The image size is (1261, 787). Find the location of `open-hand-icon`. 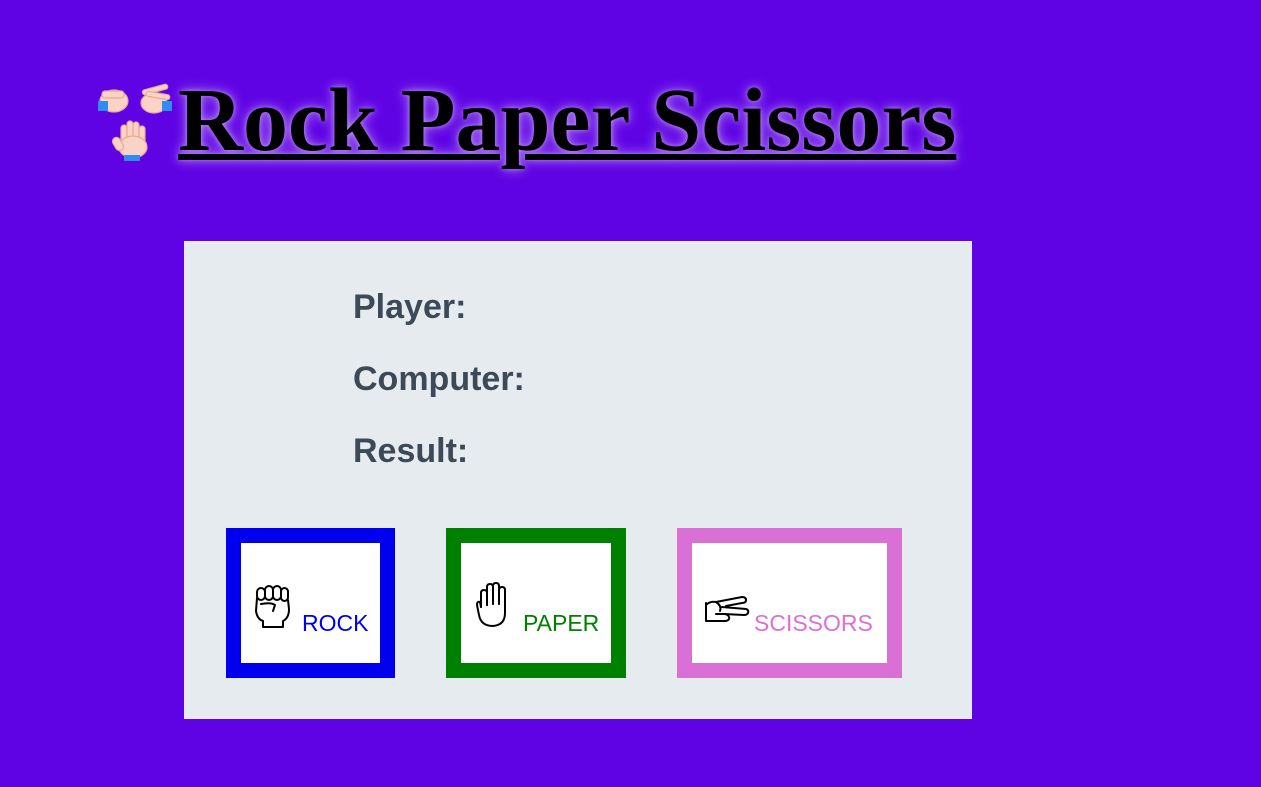

open-hand-icon is located at coordinates (493, 606).